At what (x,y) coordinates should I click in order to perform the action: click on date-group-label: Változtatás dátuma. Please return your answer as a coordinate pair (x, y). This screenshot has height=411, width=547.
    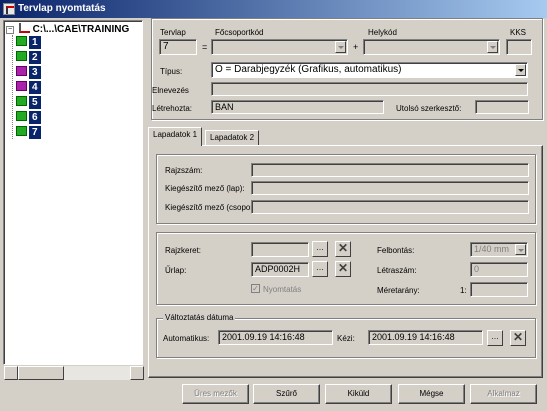
    Looking at the image, I should click on (199, 317).